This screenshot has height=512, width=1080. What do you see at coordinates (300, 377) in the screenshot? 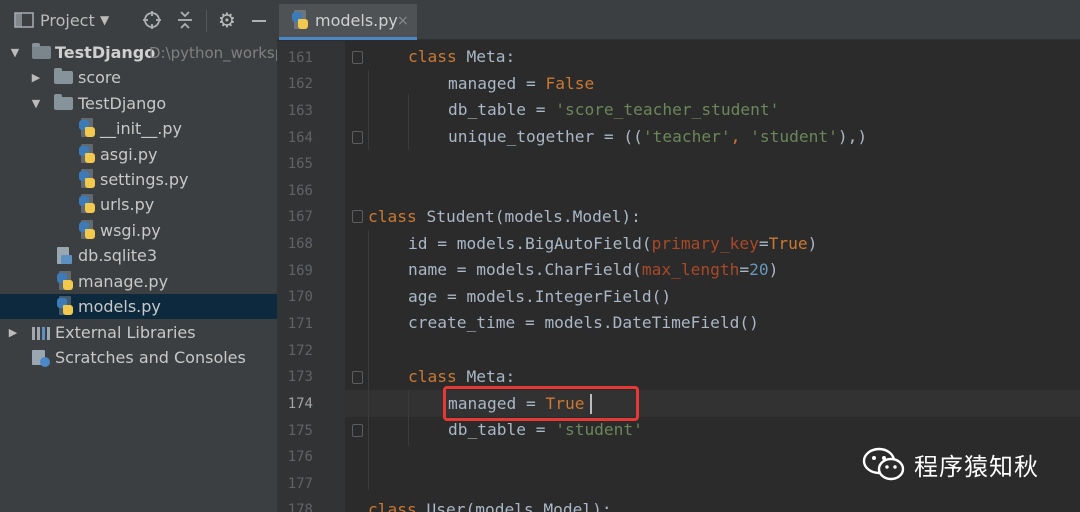
I see `line-number: 173` at bounding box center [300, 377].